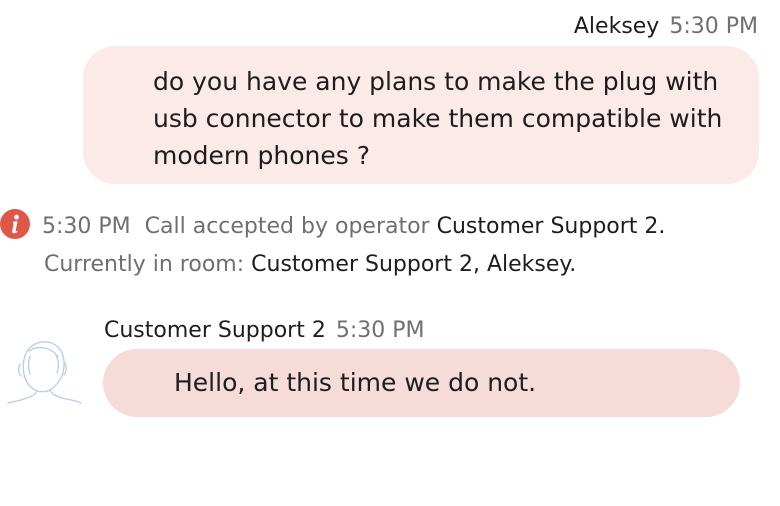  Describe the element at coordinates (713, 26) in the screenshot. I see `outgoing-message-time: 5:30 PM` at that location.